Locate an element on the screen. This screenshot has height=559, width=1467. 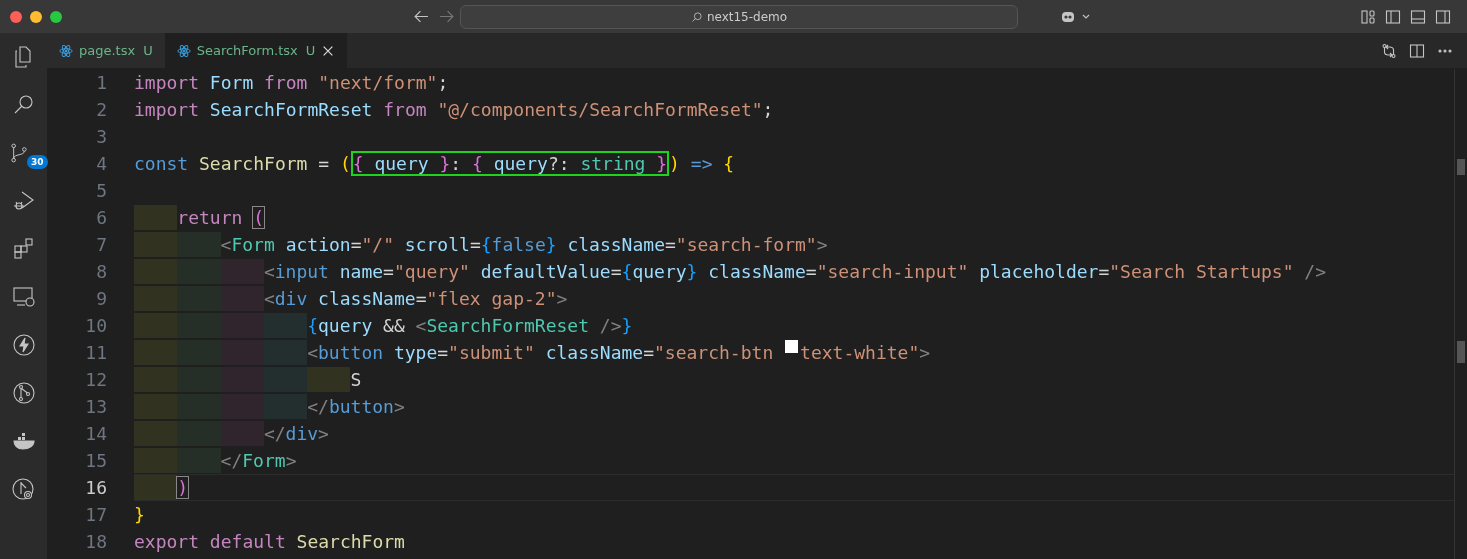
compare-changes-icon is located at coordinates (1389, 50).